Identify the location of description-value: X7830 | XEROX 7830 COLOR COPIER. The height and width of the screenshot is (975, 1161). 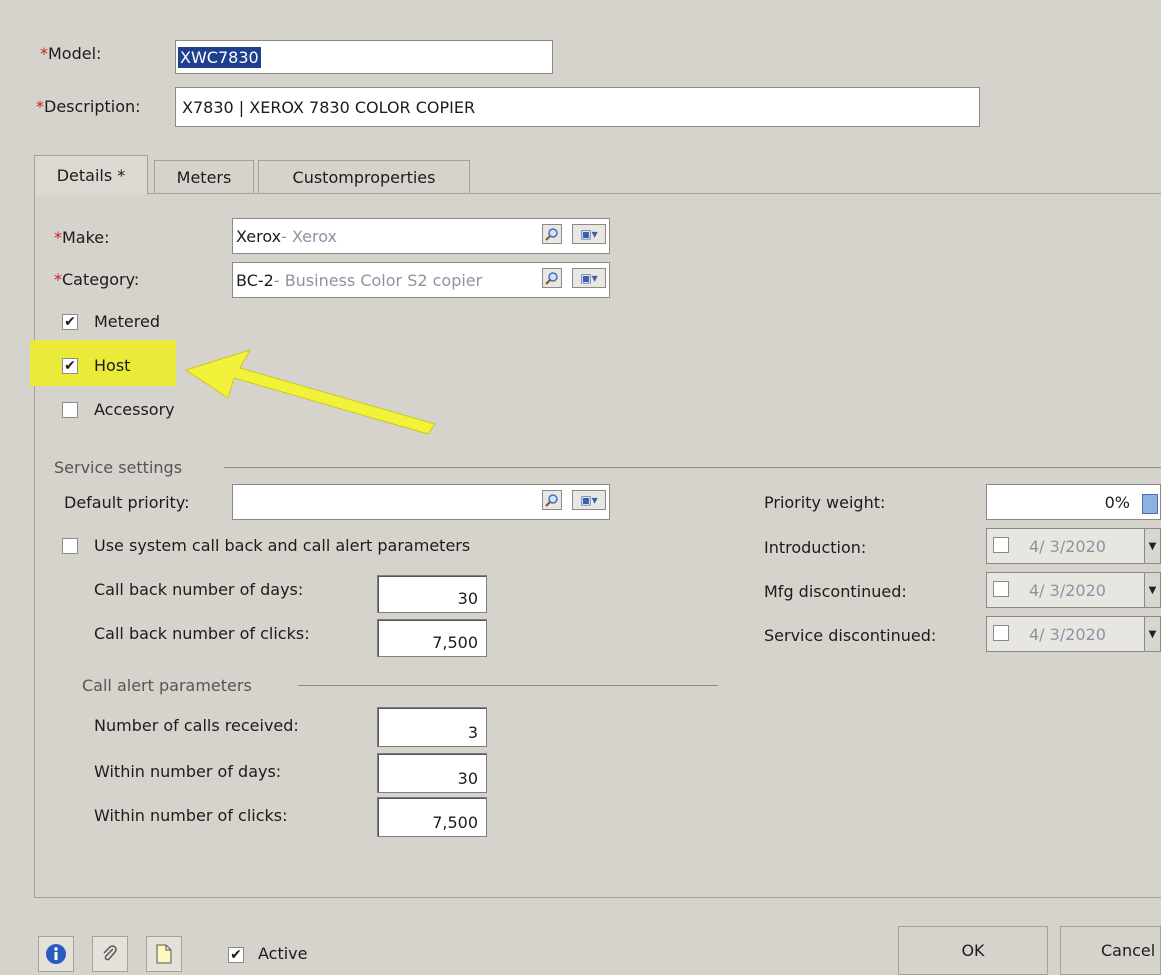
(329, 107).